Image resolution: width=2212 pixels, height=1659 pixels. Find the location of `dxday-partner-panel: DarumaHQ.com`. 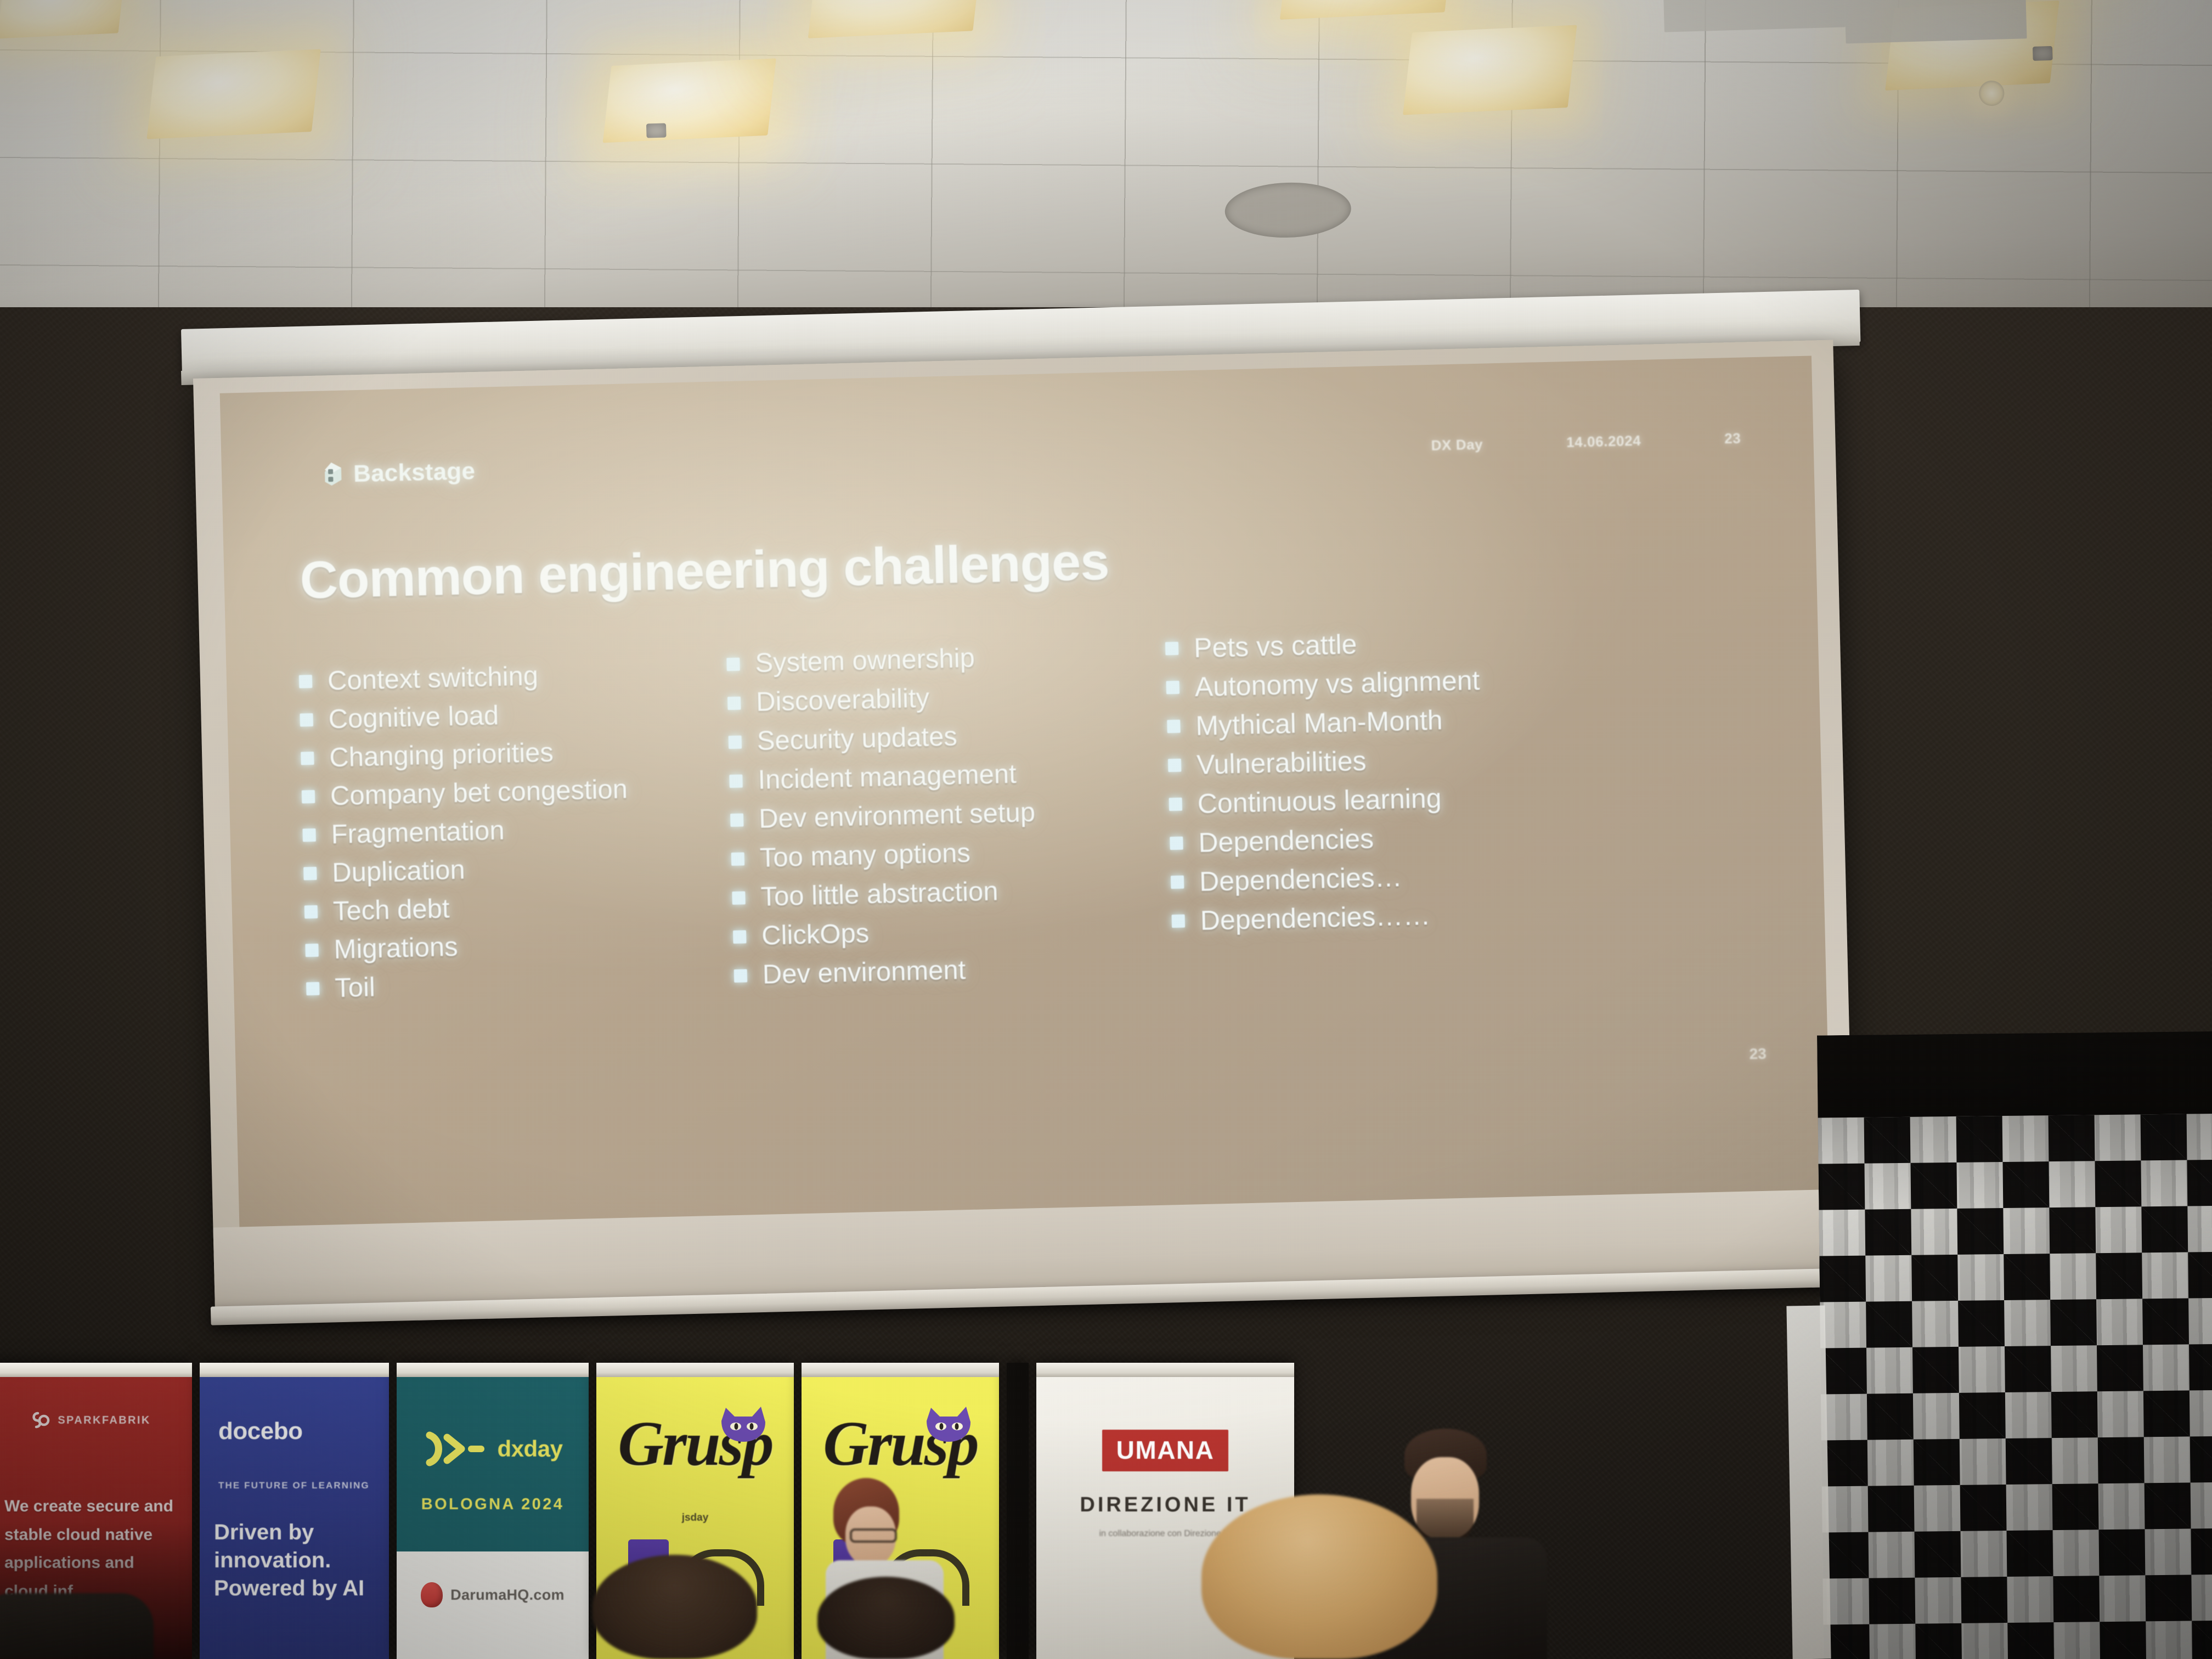

dxday-partner-panel: DarumaHQ.com is located at coordinates (493, 1605).